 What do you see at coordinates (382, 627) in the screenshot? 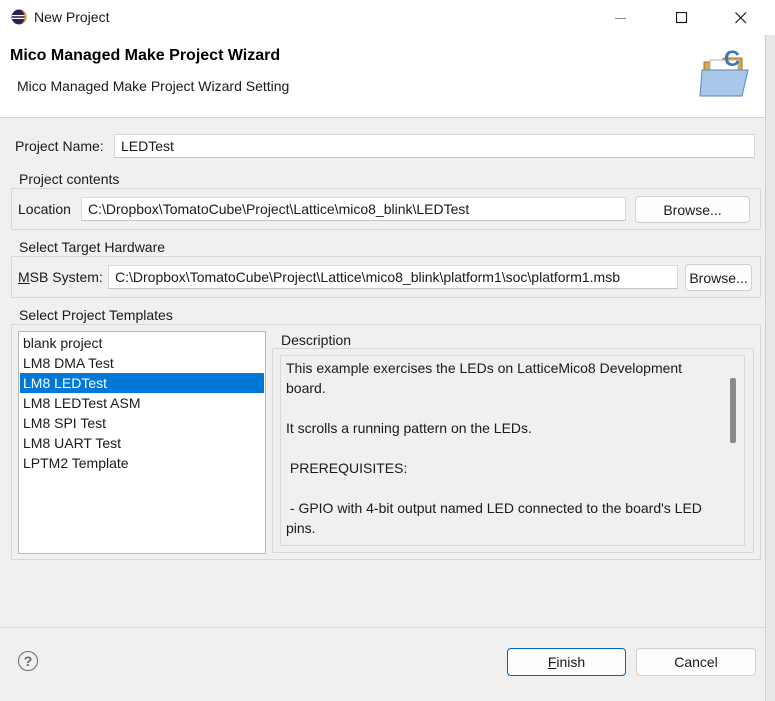
I see `footer-divider` at bounding box center [382, 627].